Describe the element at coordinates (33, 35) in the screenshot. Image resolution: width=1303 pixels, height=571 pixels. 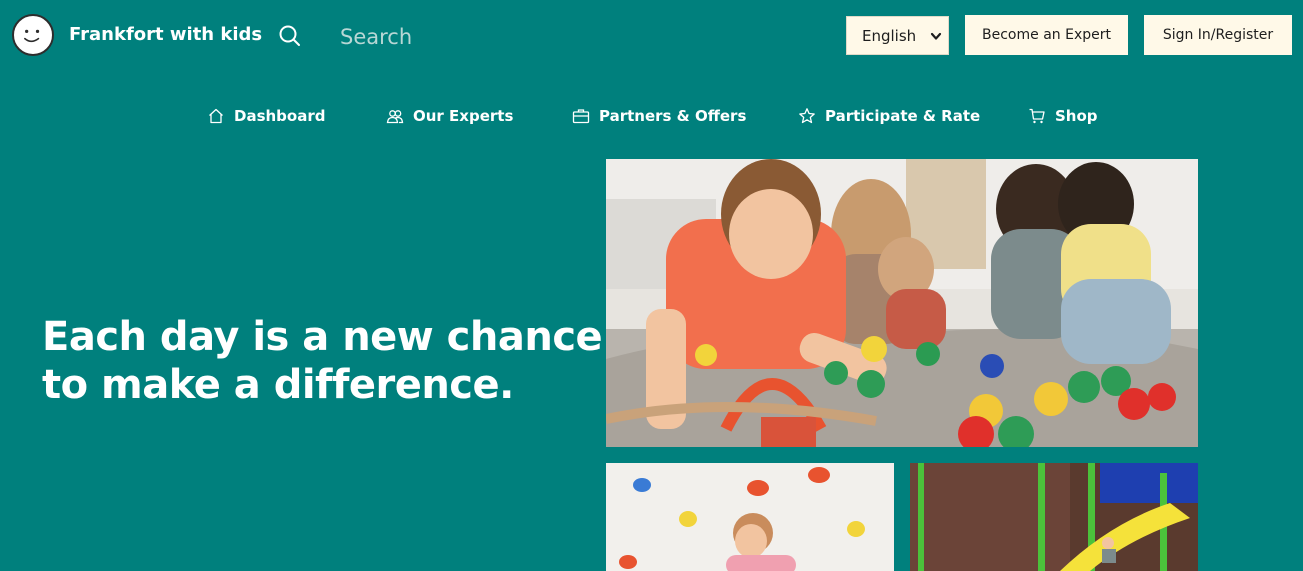
I see `smiley-logo-icon` at that location.